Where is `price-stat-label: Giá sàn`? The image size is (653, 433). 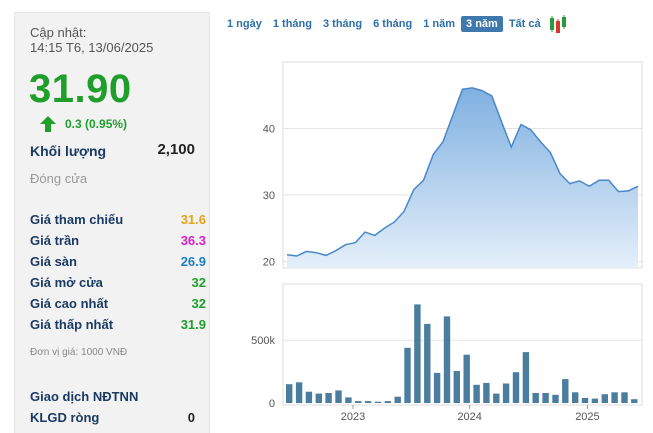
price-stat-label: Giá sàn is located at coordinates (53, 261).